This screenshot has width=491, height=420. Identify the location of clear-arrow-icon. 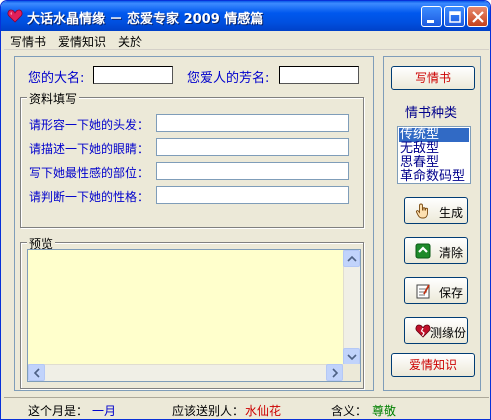
(423, 251).